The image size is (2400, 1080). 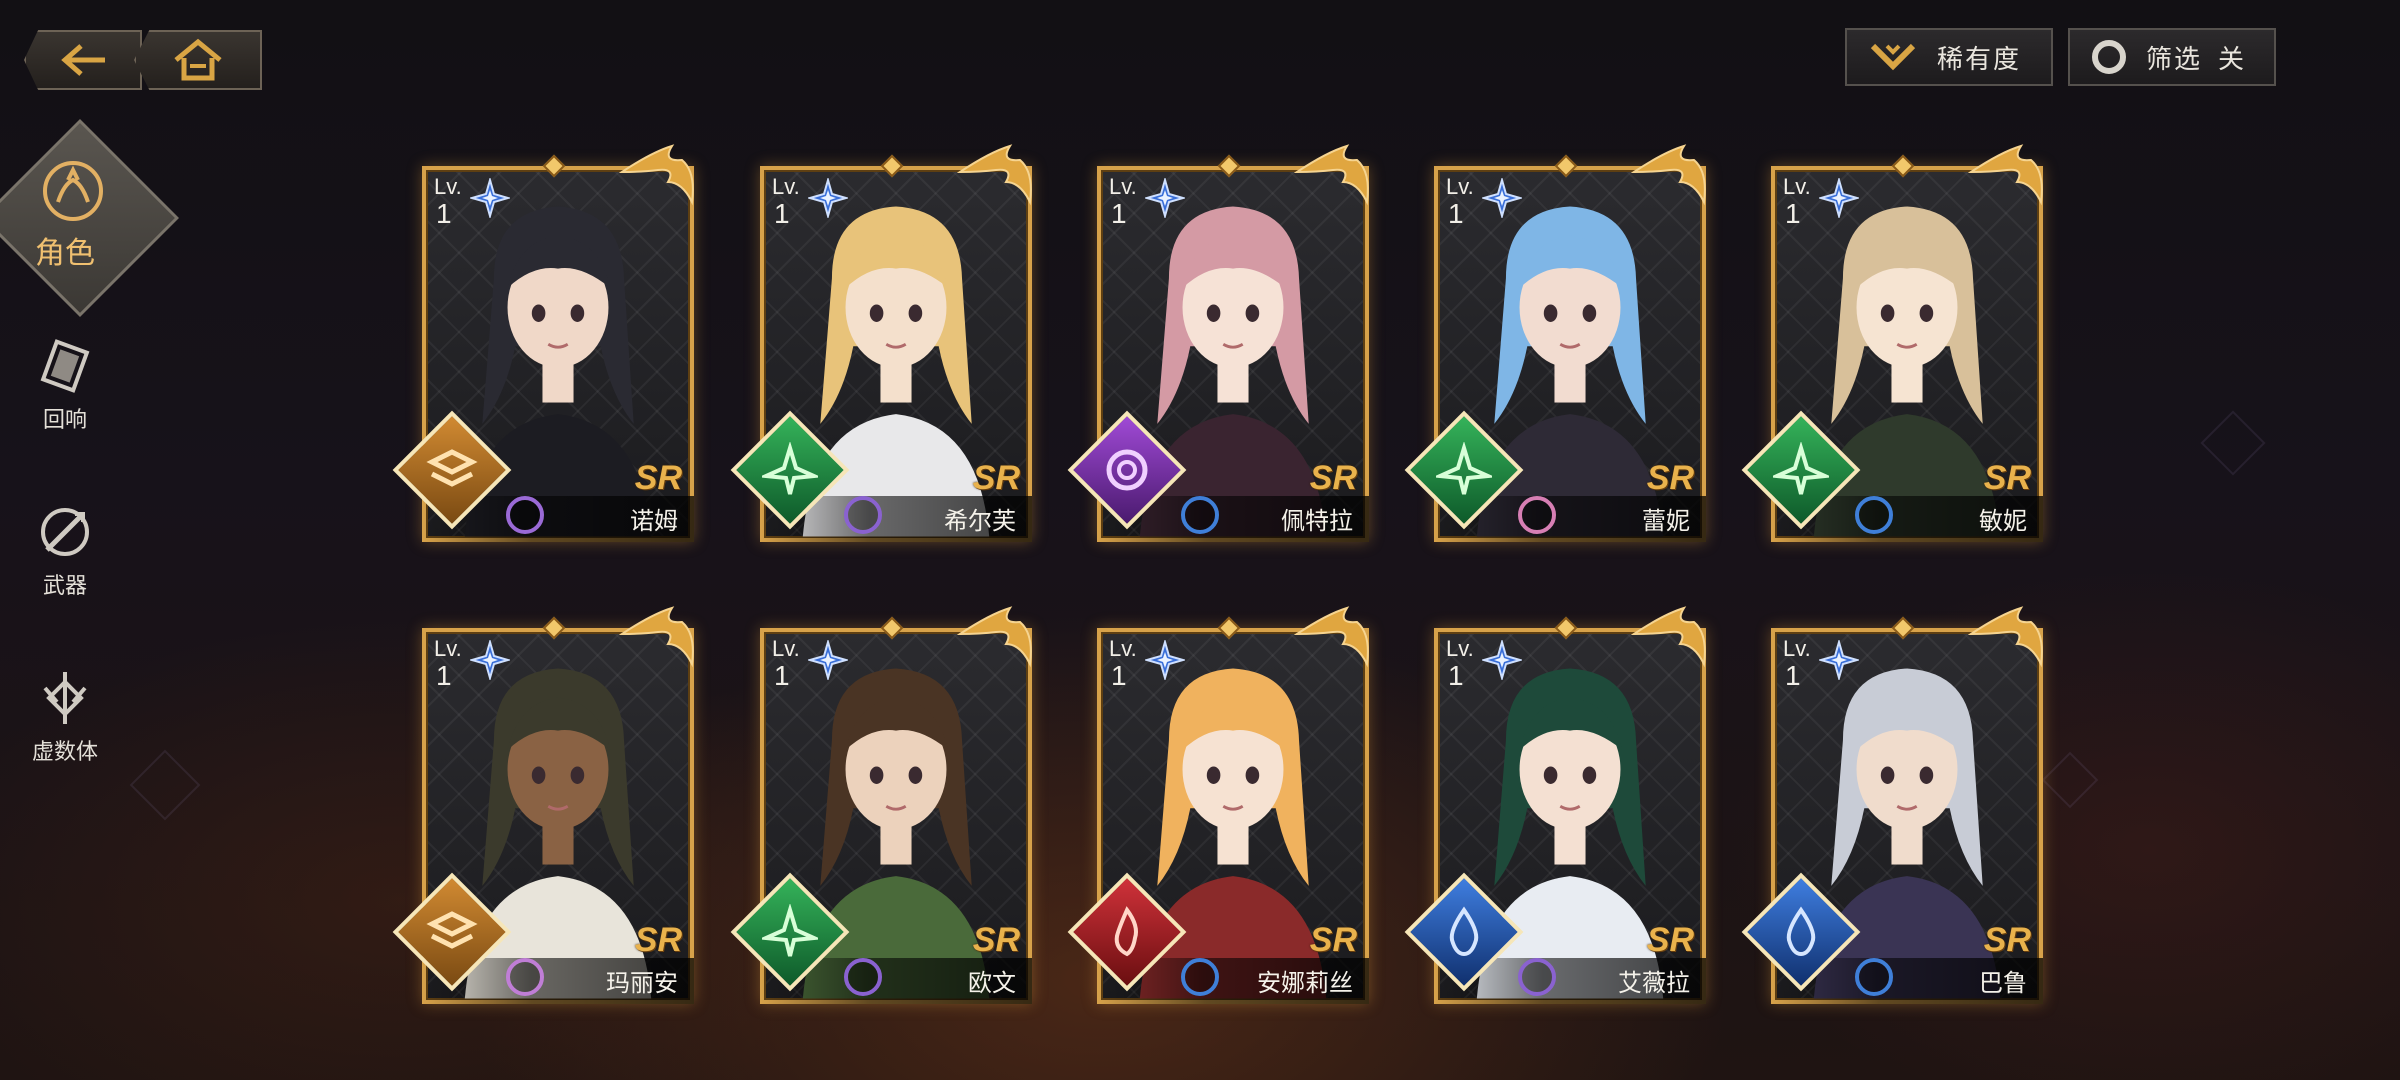 I want to click on character-card: Lv. 1 SR 诺姆, so click(x=545, y=346).